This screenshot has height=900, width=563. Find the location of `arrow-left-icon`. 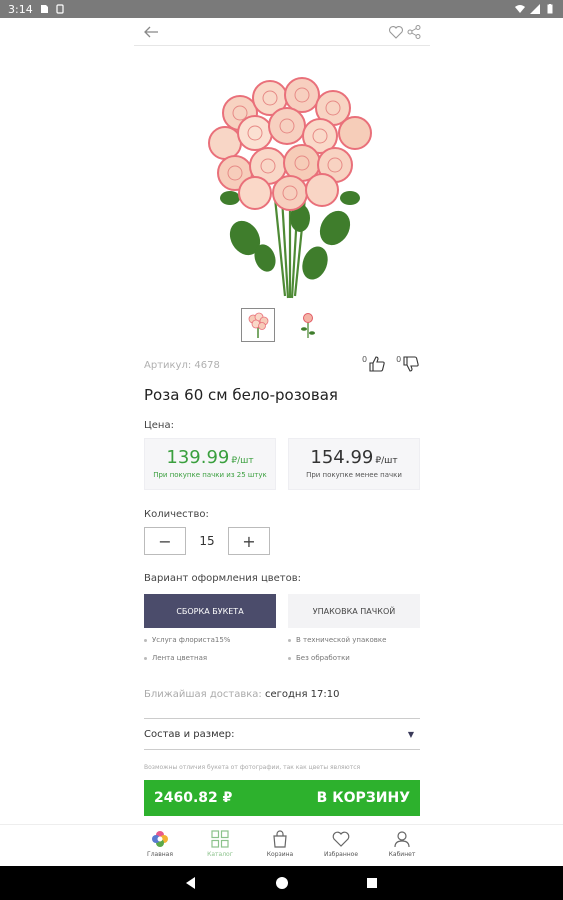

arrow-left-icon is located at coordinates (151, 32).